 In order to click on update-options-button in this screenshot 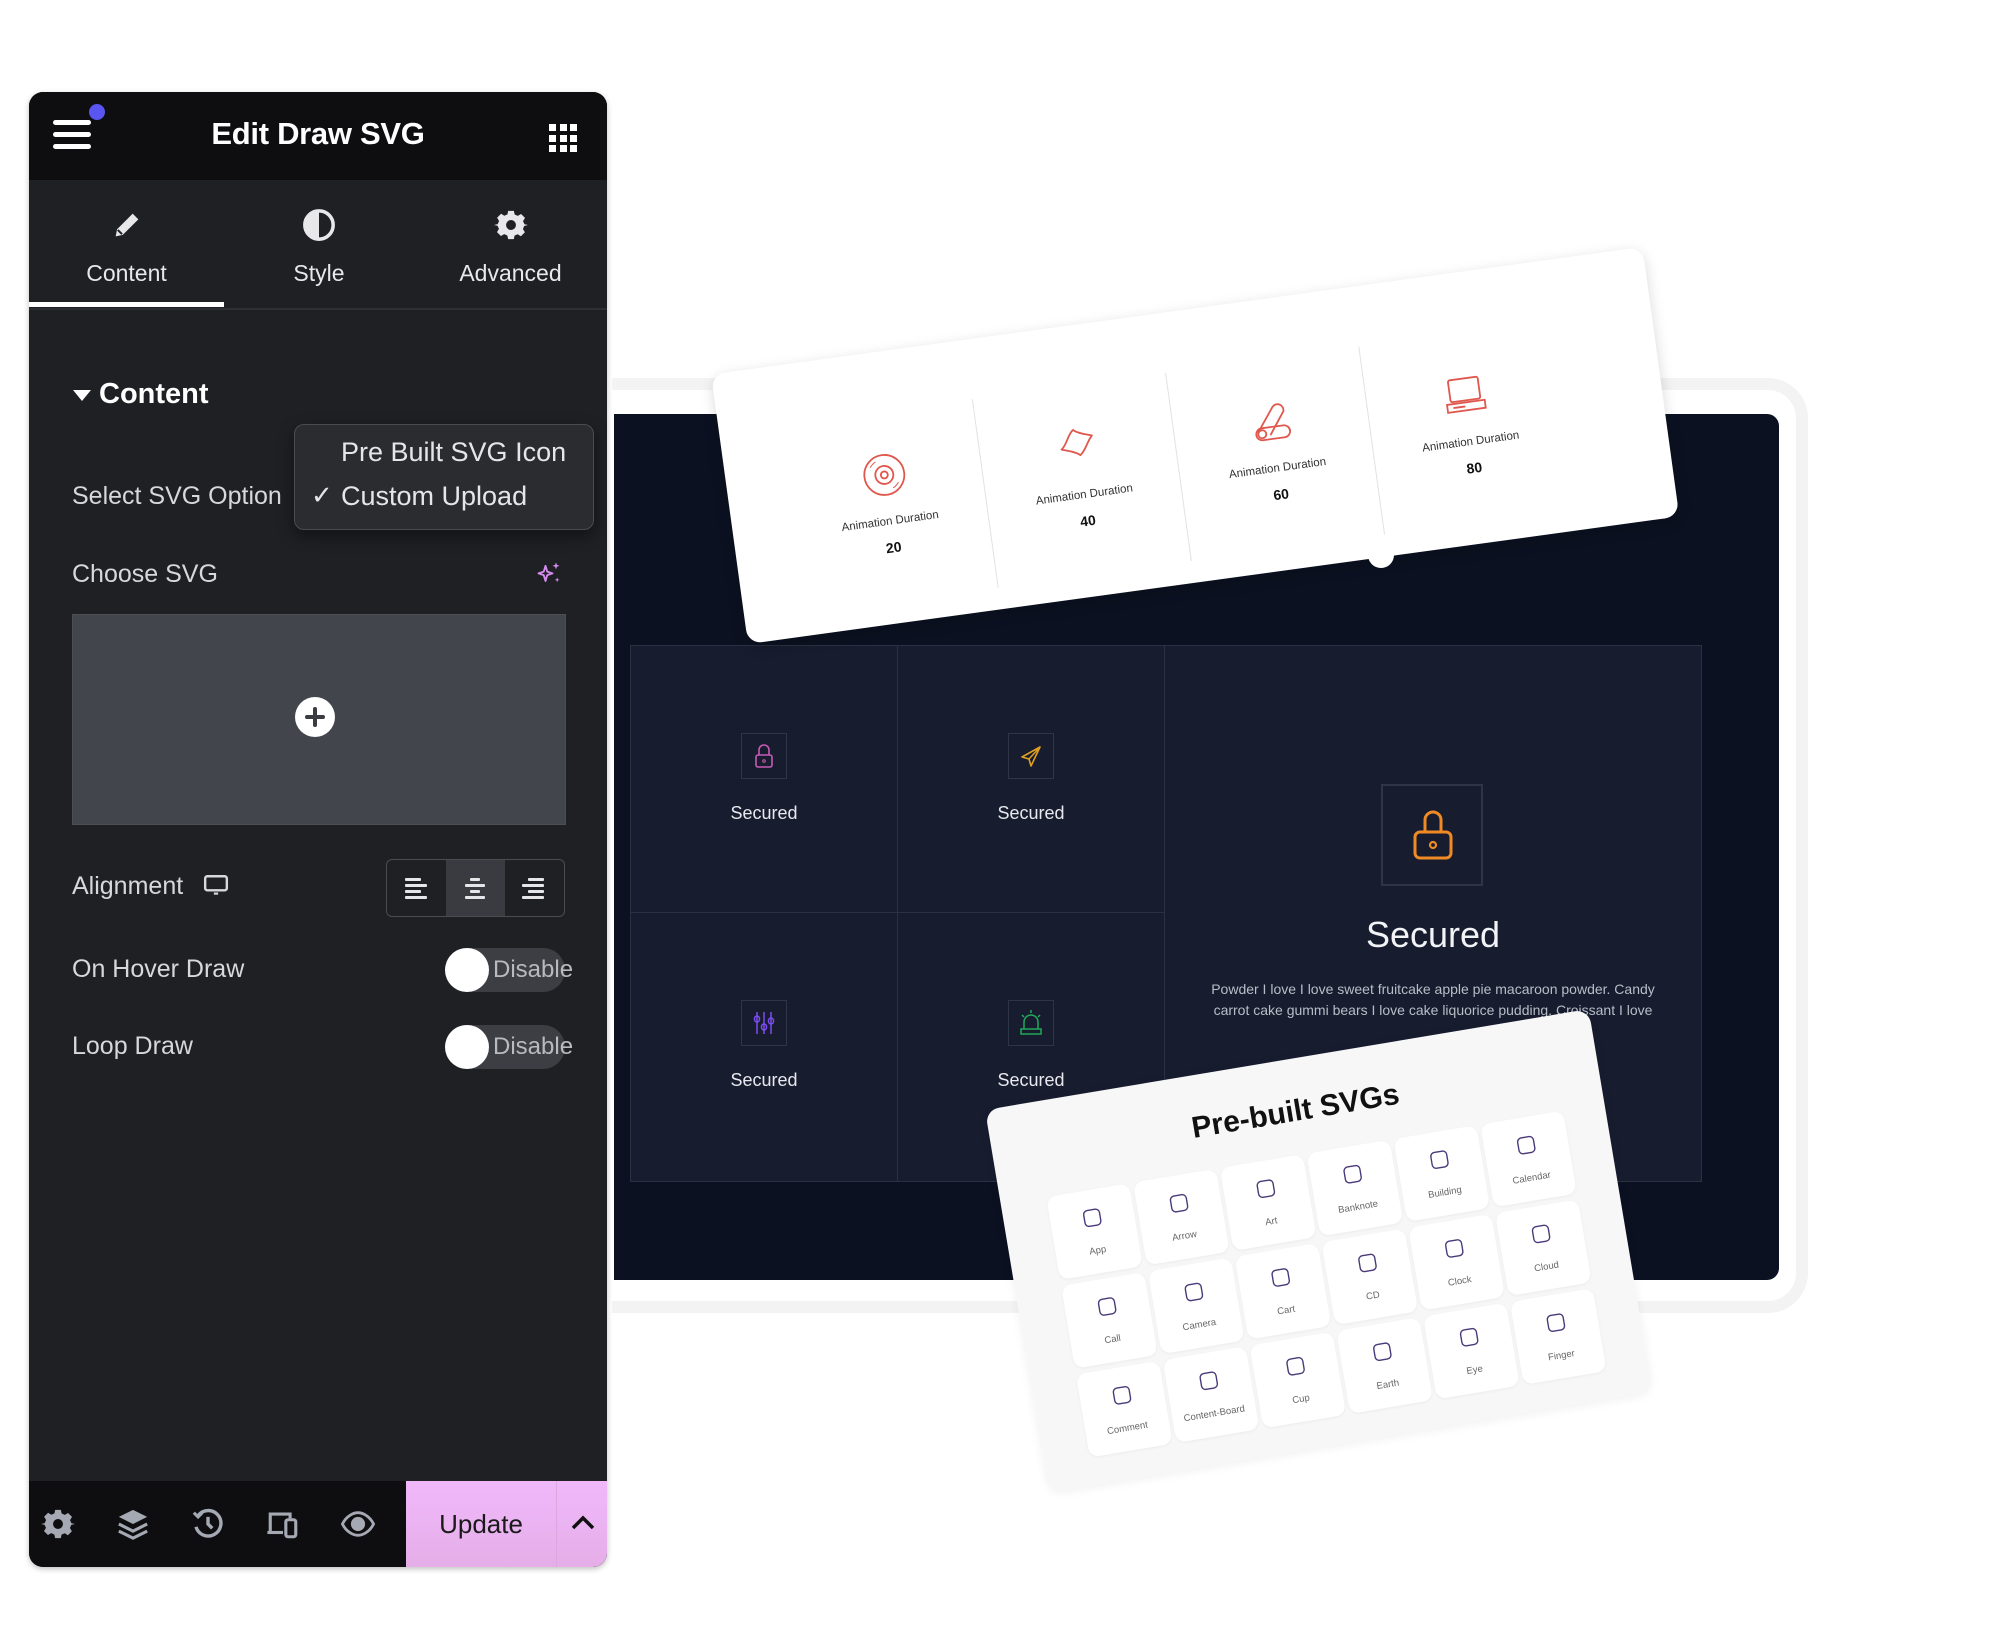, I will do `click(581, 1524)`.